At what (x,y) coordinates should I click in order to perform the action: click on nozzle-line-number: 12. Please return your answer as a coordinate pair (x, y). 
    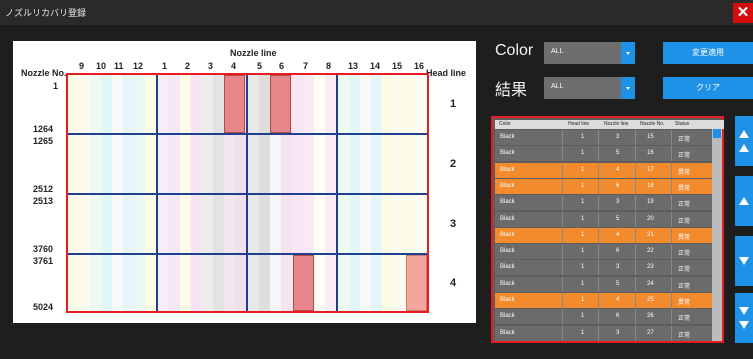
    Looking at the image, I should click on (138, 66).